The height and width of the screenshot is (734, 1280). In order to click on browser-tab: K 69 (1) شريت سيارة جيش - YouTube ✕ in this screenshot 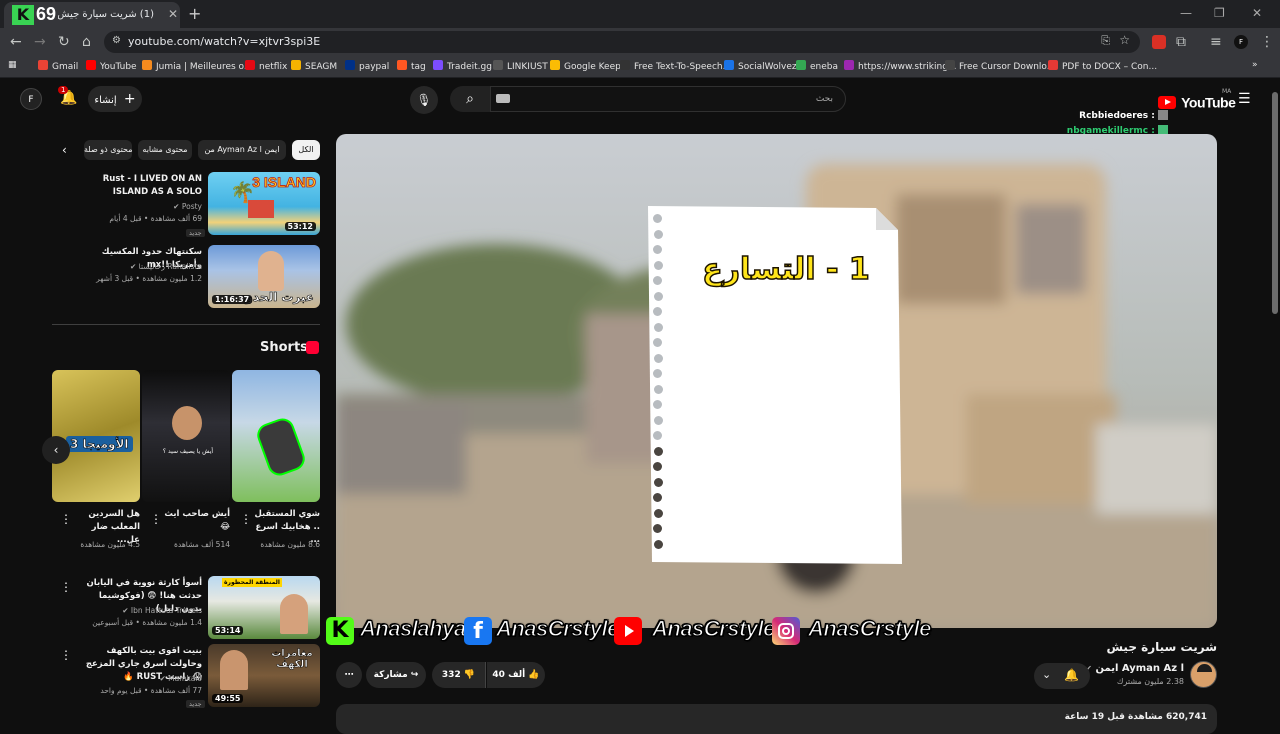, I will do `click(92, 15)`.